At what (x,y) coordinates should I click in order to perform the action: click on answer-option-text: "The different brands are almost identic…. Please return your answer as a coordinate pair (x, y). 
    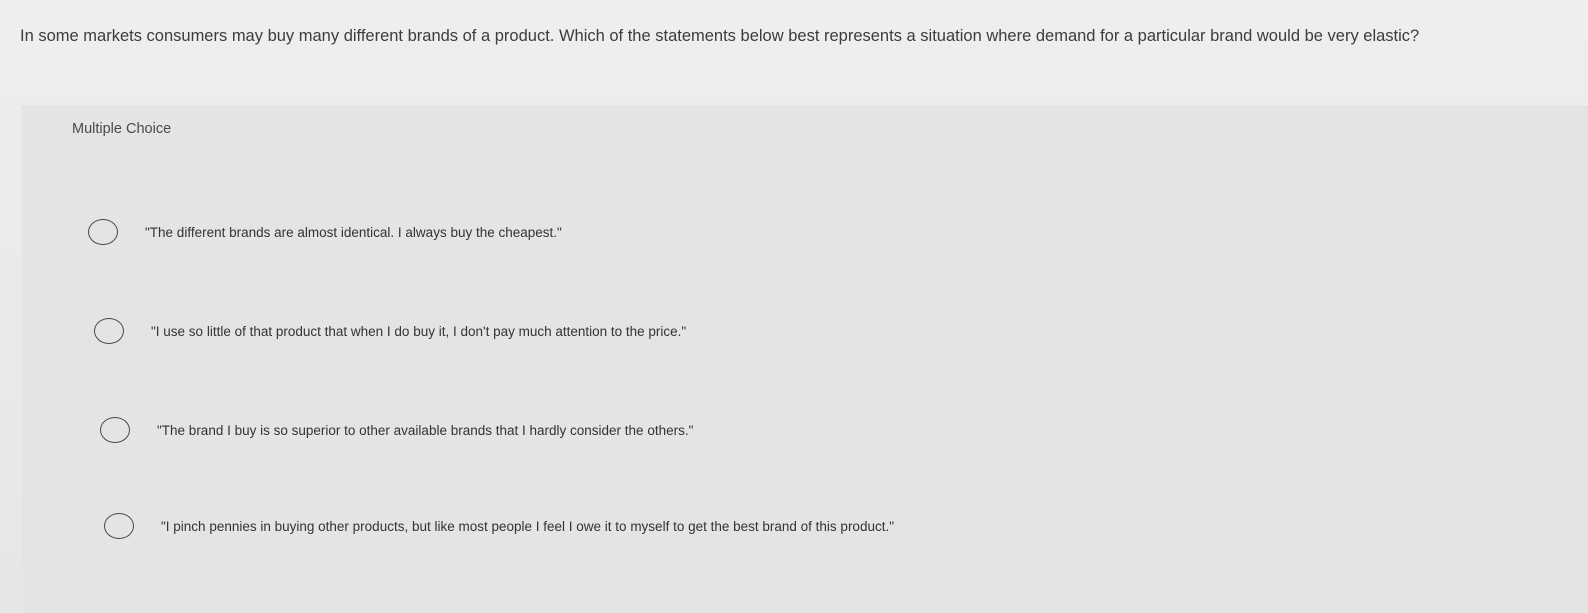
    Looking at the image, I should click on (353, 232).